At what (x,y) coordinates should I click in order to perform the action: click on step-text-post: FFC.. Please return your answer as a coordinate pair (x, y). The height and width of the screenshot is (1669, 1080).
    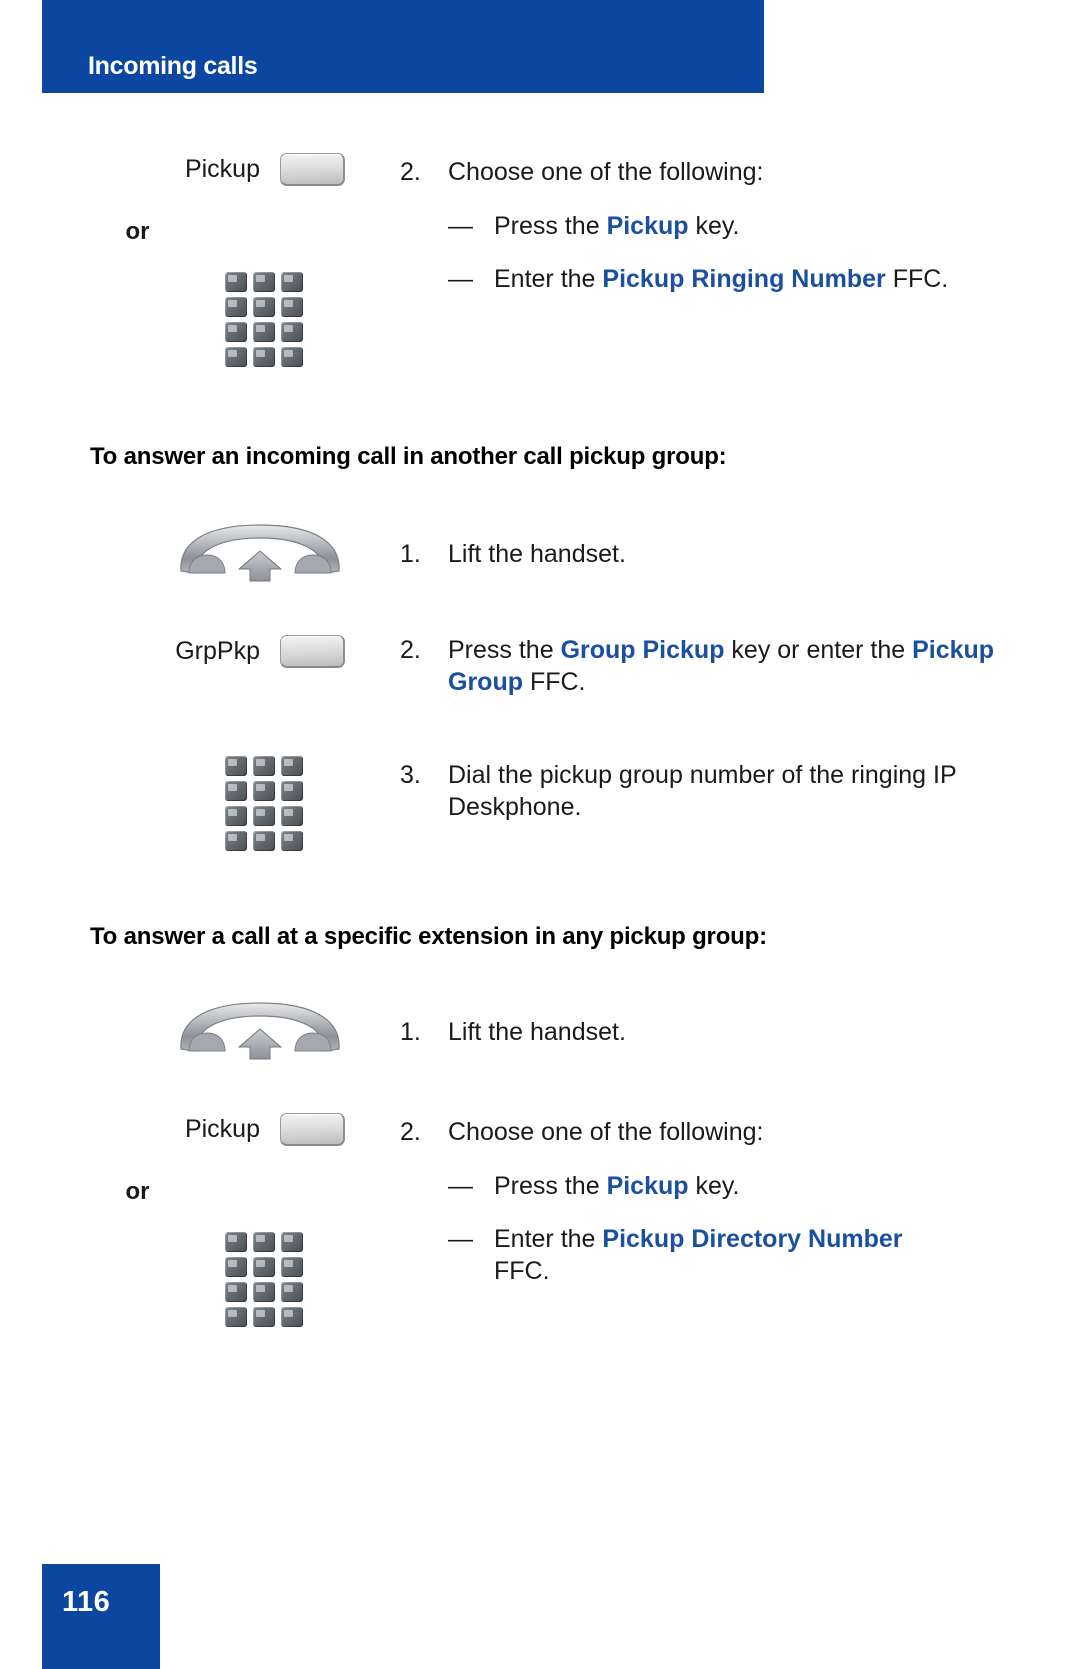
    Looking at the image, I should click on (554, 681).